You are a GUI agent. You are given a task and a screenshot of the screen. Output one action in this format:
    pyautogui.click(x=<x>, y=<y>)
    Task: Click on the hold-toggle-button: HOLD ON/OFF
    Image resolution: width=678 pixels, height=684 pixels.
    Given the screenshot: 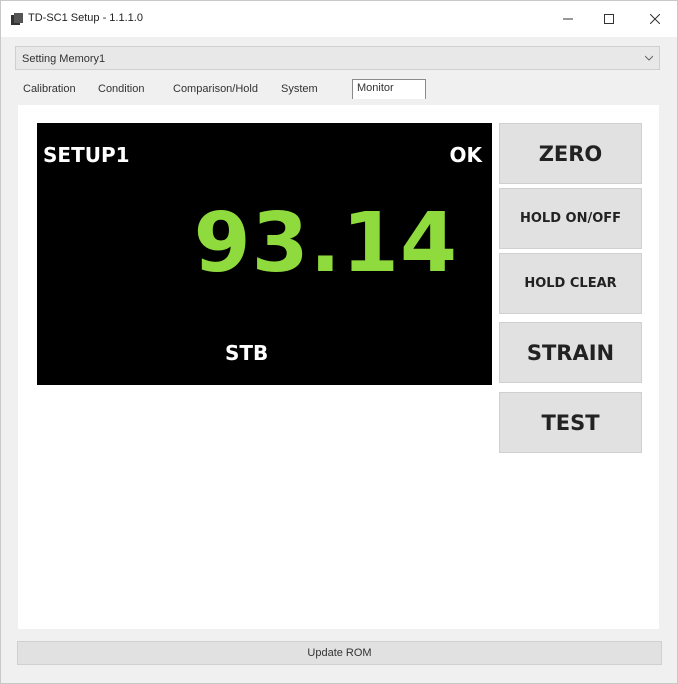 What is the action you would take?
    pyautogui.click(x=570, y=218)
    